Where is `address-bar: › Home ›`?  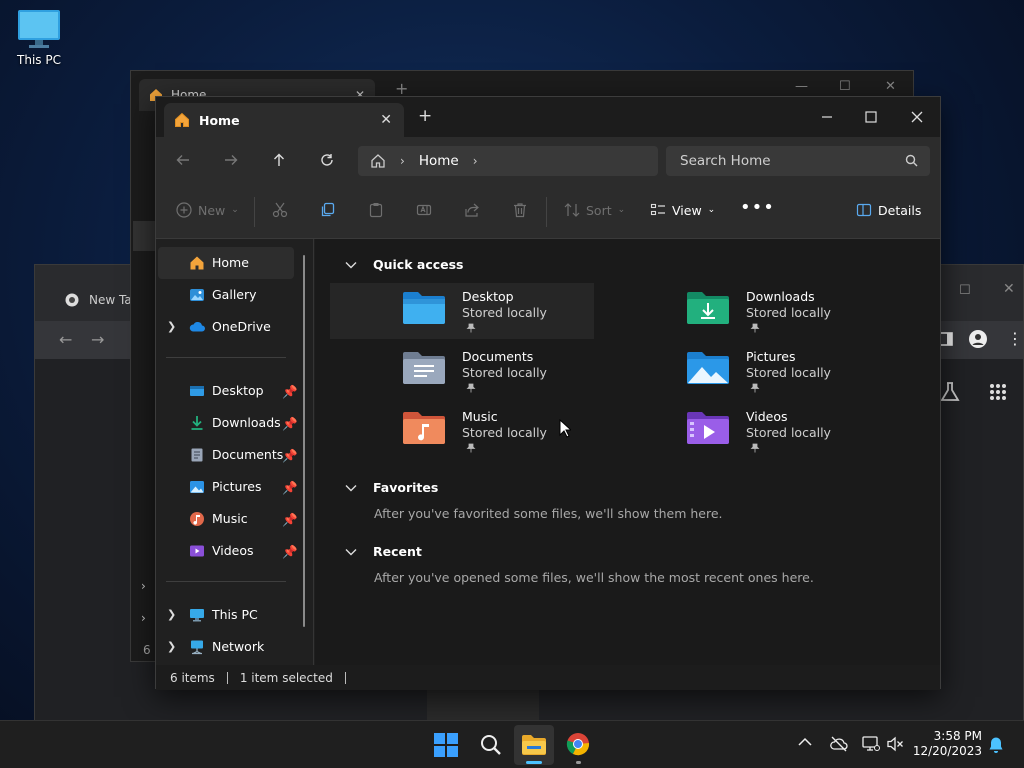
address-bar: › Home › is located at coordinates (508, 161).